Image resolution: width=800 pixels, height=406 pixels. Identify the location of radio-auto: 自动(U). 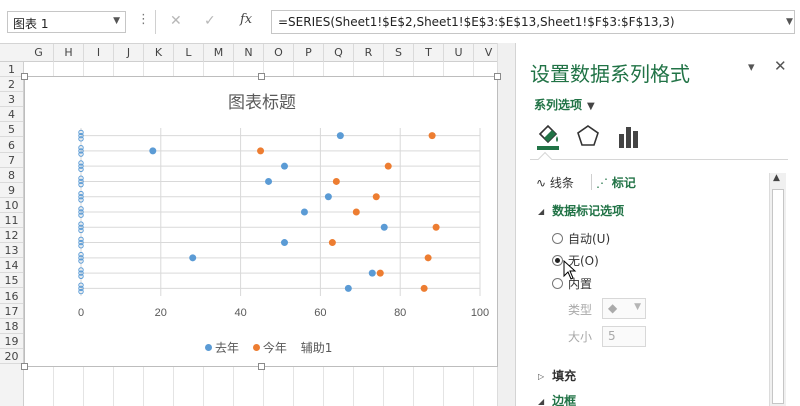
(581, 238).